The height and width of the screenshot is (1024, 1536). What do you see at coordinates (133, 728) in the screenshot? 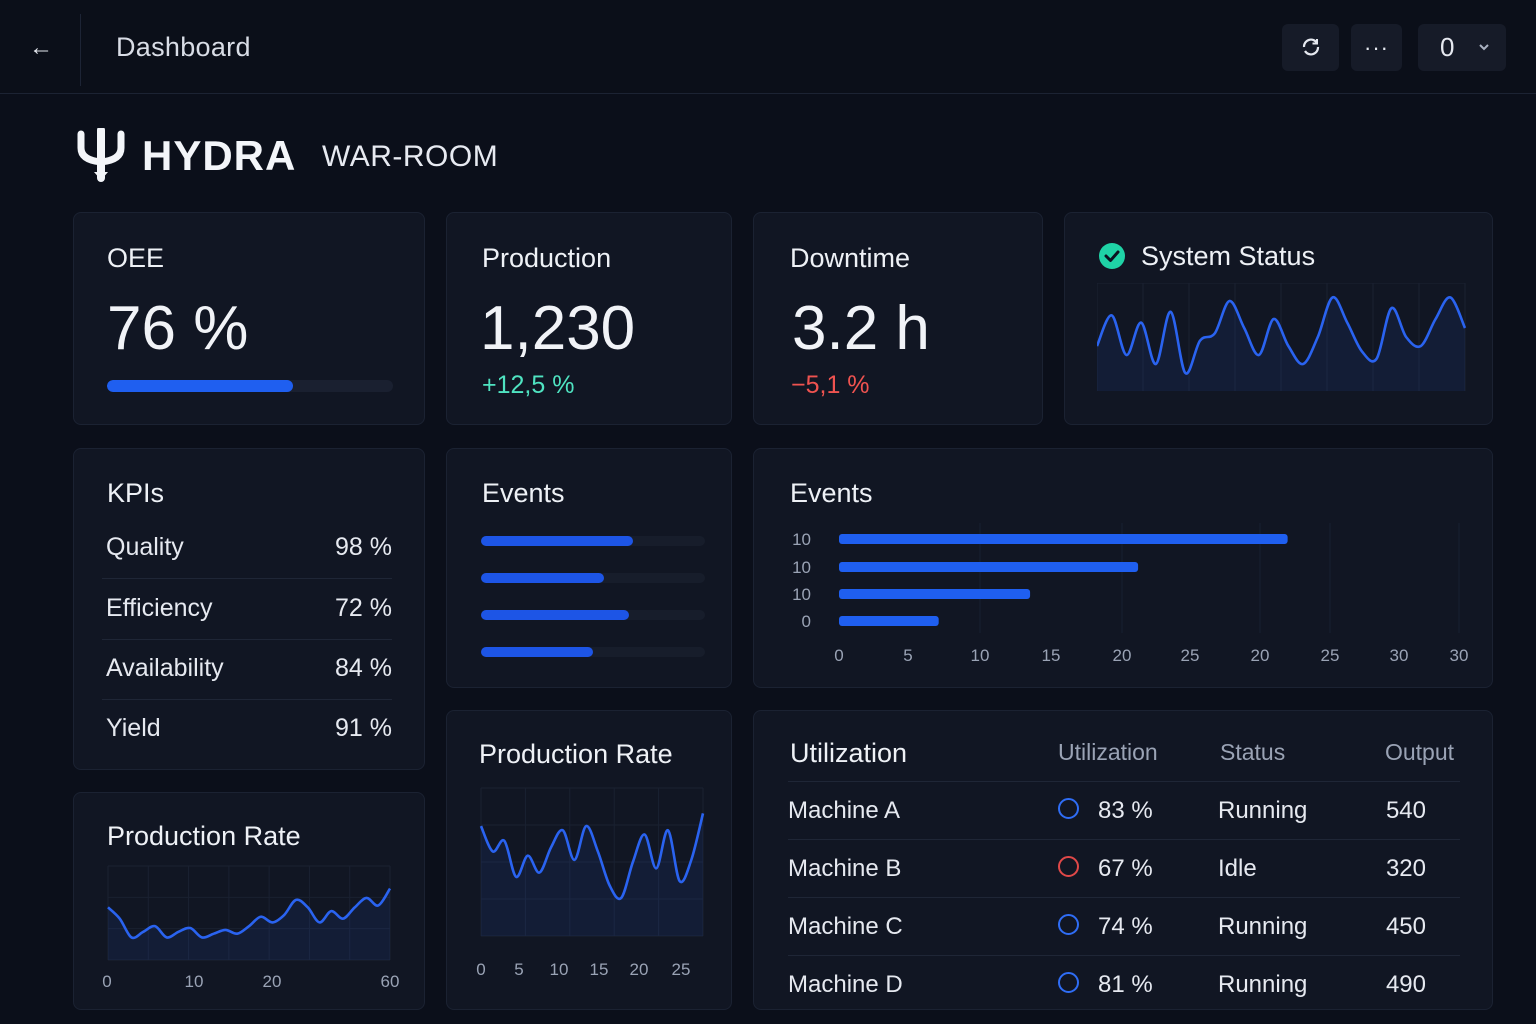
I see `kpi-label: Yield` at bounding box center [133, 728].